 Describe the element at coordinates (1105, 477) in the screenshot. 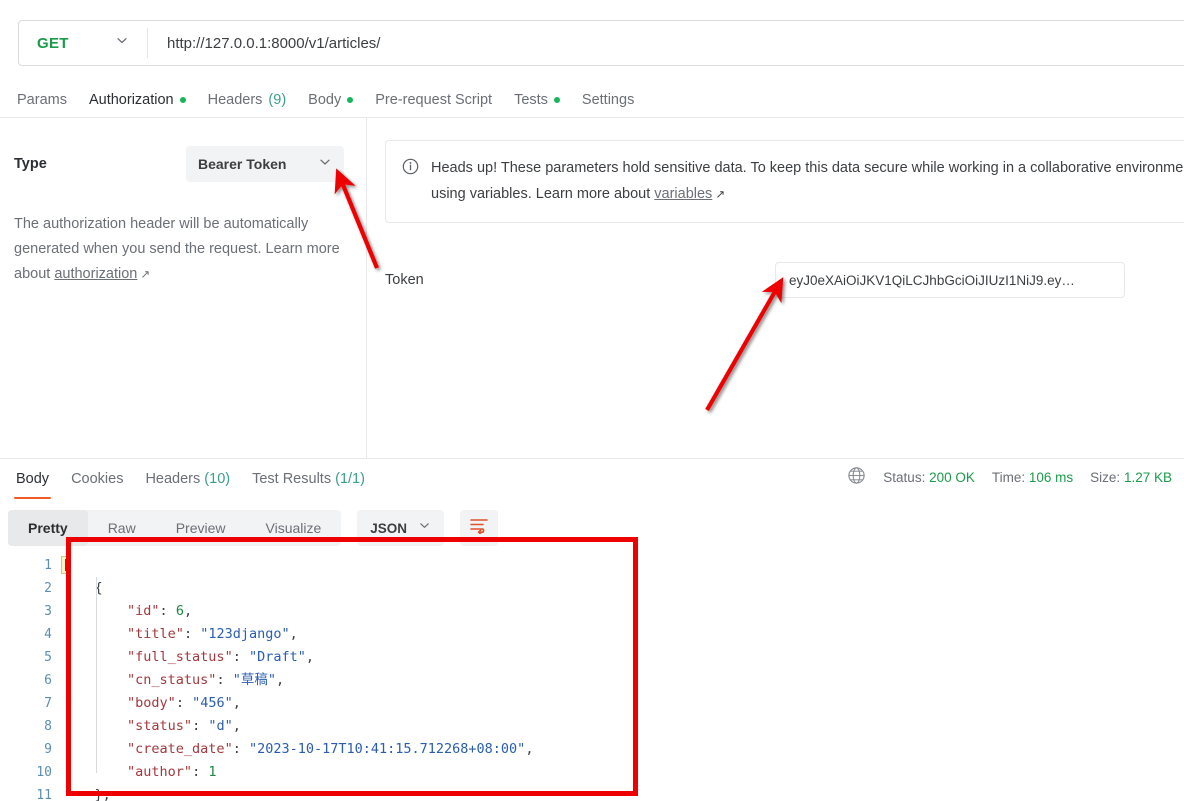

I see `size-label: Size:` at that location.